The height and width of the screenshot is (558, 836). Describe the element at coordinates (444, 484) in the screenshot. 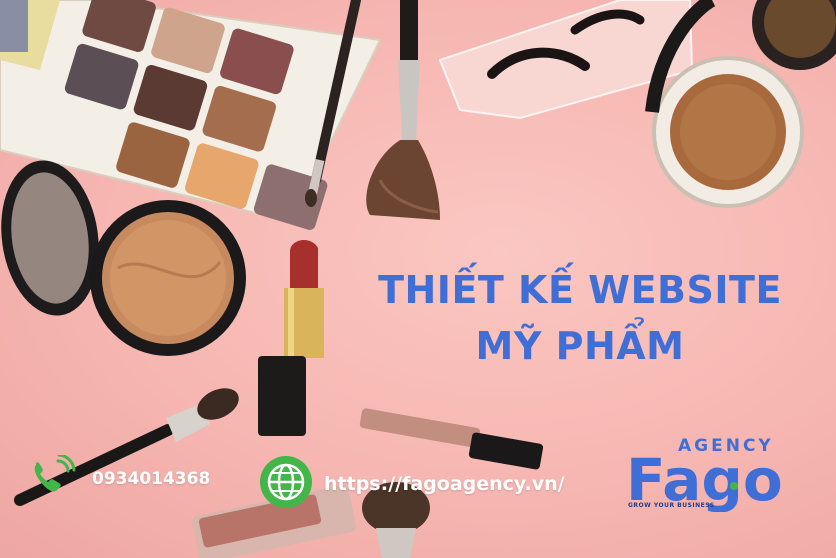

I see `website-url: https://fagoagency.vn/` at that location.